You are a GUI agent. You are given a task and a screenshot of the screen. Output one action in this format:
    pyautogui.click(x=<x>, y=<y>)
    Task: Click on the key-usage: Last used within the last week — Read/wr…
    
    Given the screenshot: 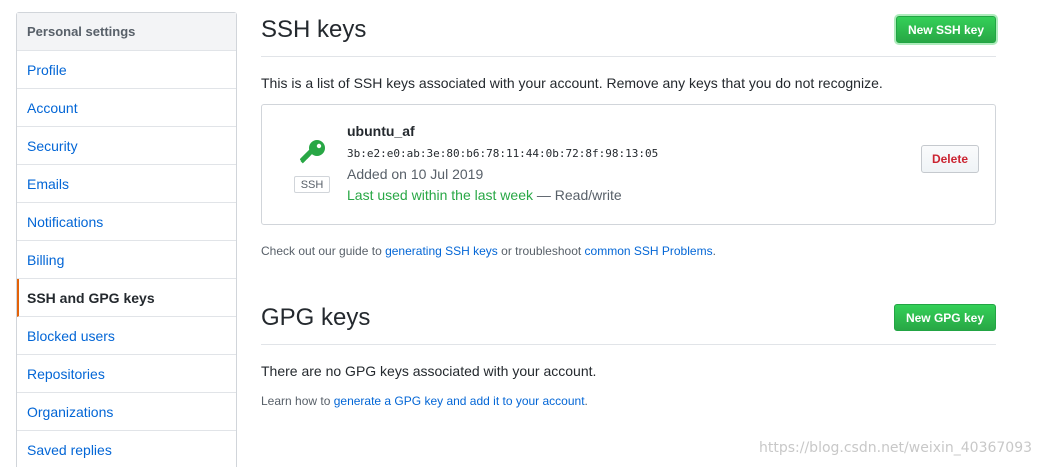 What is the action you would take?
    pyautogui.click(x=484, y=195)
    